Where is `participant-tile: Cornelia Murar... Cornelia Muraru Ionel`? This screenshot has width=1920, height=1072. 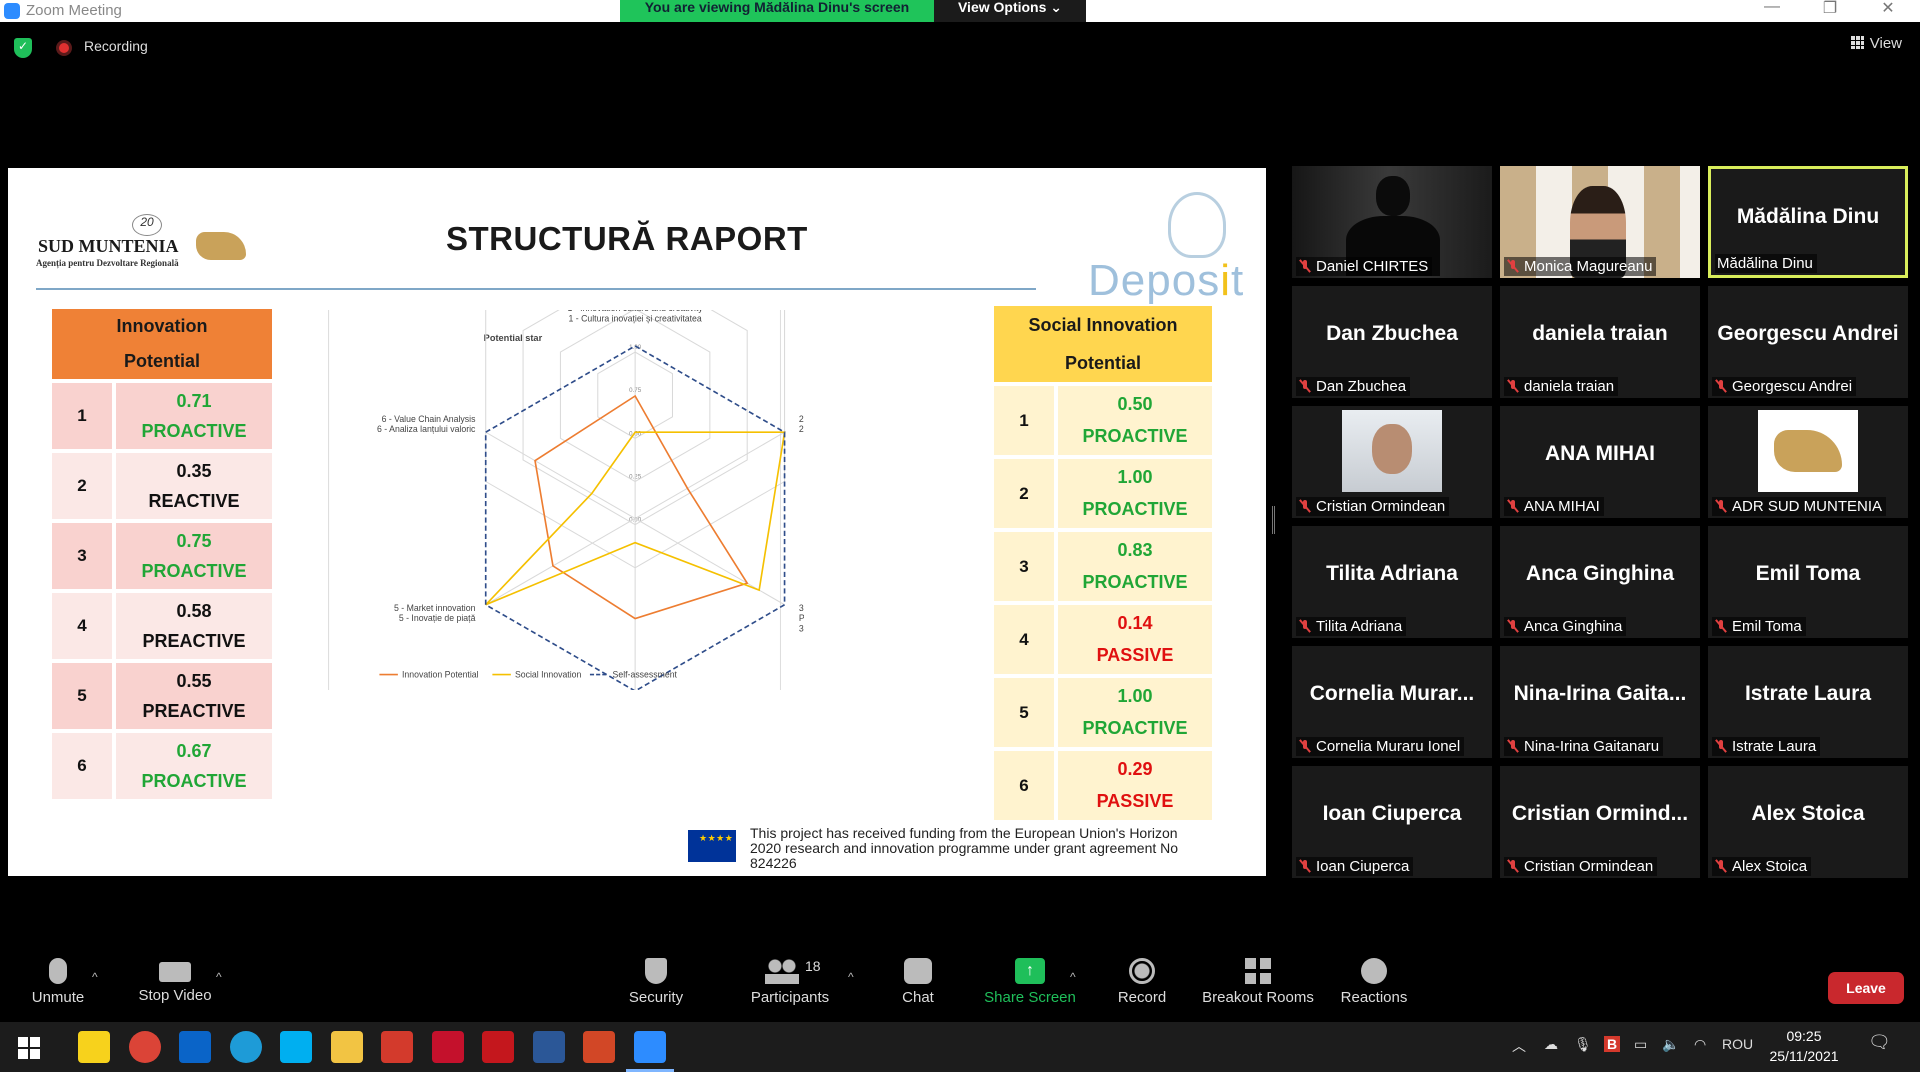
participant-tile: Cornelia Murar... Cornelia Muraru Ionel is located at coordinates (1392, 702).